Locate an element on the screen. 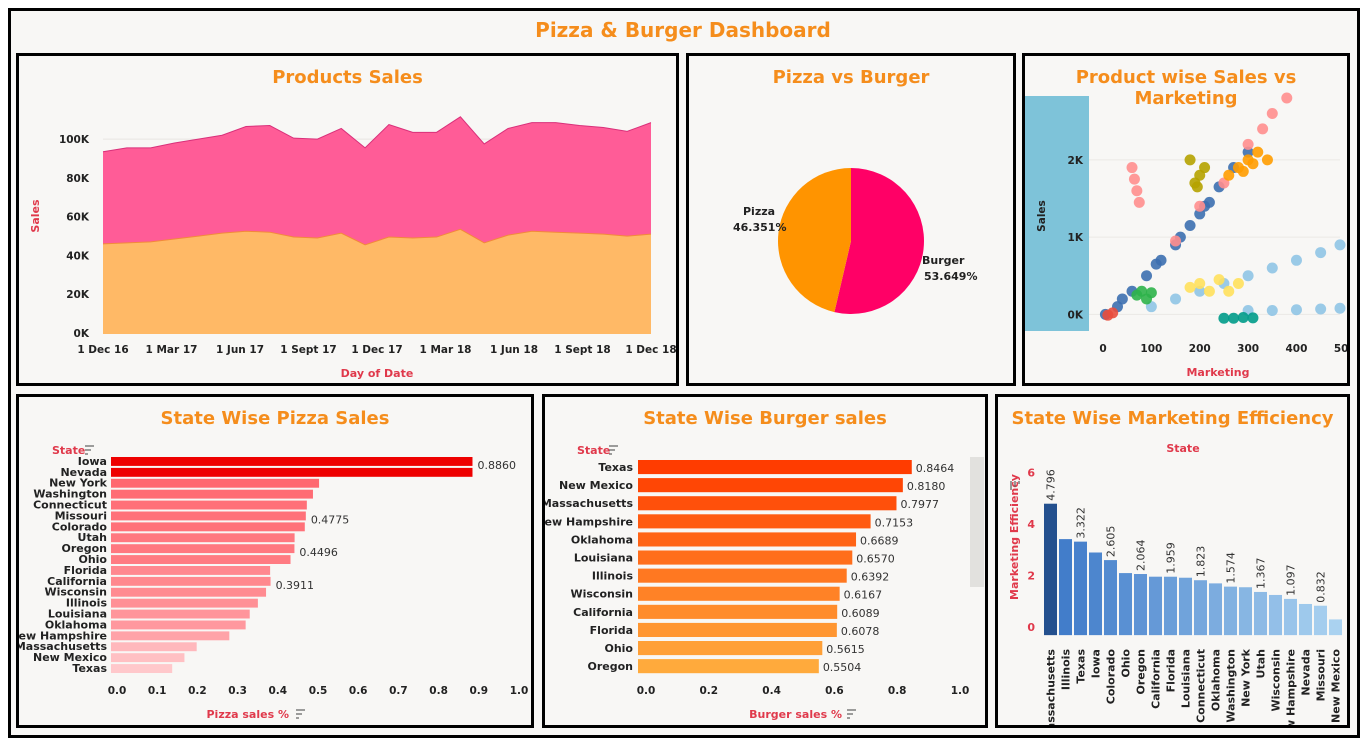  sales-vs-marketing-chart: 0K 1K 2K 0 100 200 300 400 500 Marketing Sales is located at coordinates (1186, 219).